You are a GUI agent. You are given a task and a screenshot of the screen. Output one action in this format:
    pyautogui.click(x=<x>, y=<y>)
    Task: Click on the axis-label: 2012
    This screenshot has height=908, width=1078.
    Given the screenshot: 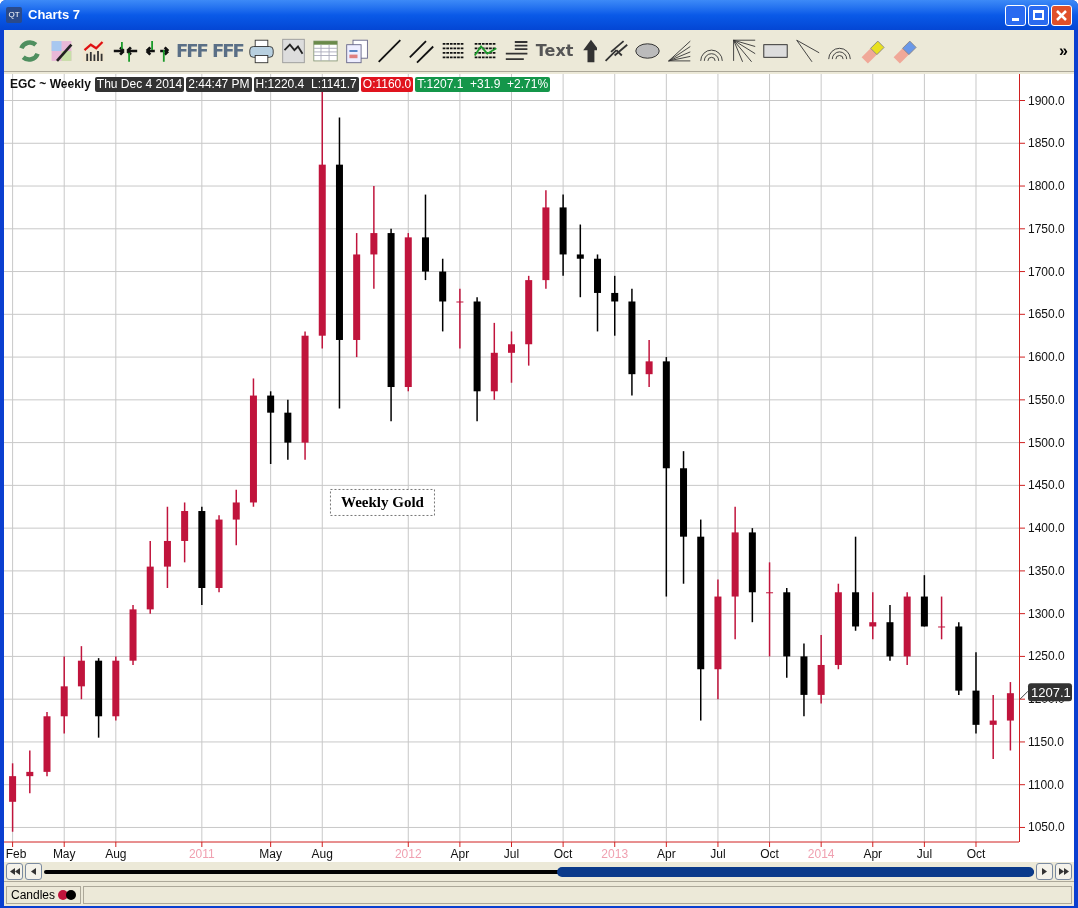 What is the action you would take?
    pyautogui.click(x=408, y=854)
    